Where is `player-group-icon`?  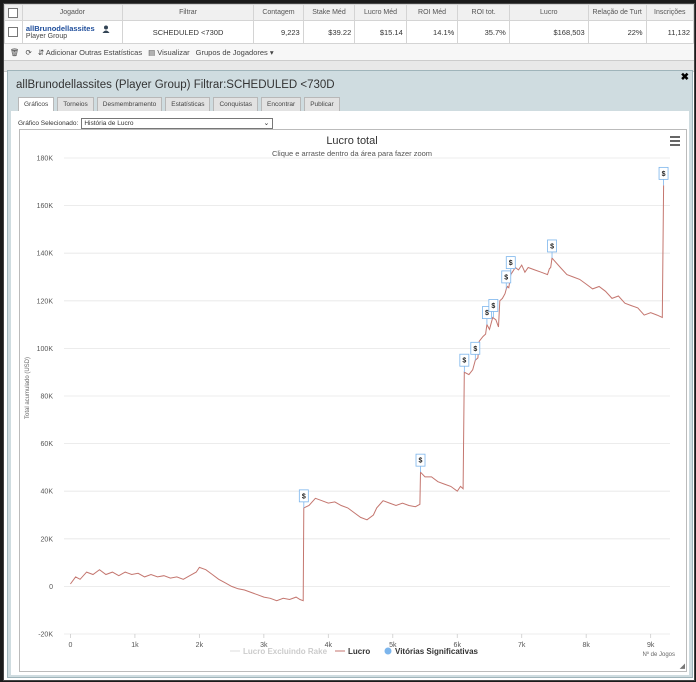
player-group-icon is located at coordinates (106, 29).